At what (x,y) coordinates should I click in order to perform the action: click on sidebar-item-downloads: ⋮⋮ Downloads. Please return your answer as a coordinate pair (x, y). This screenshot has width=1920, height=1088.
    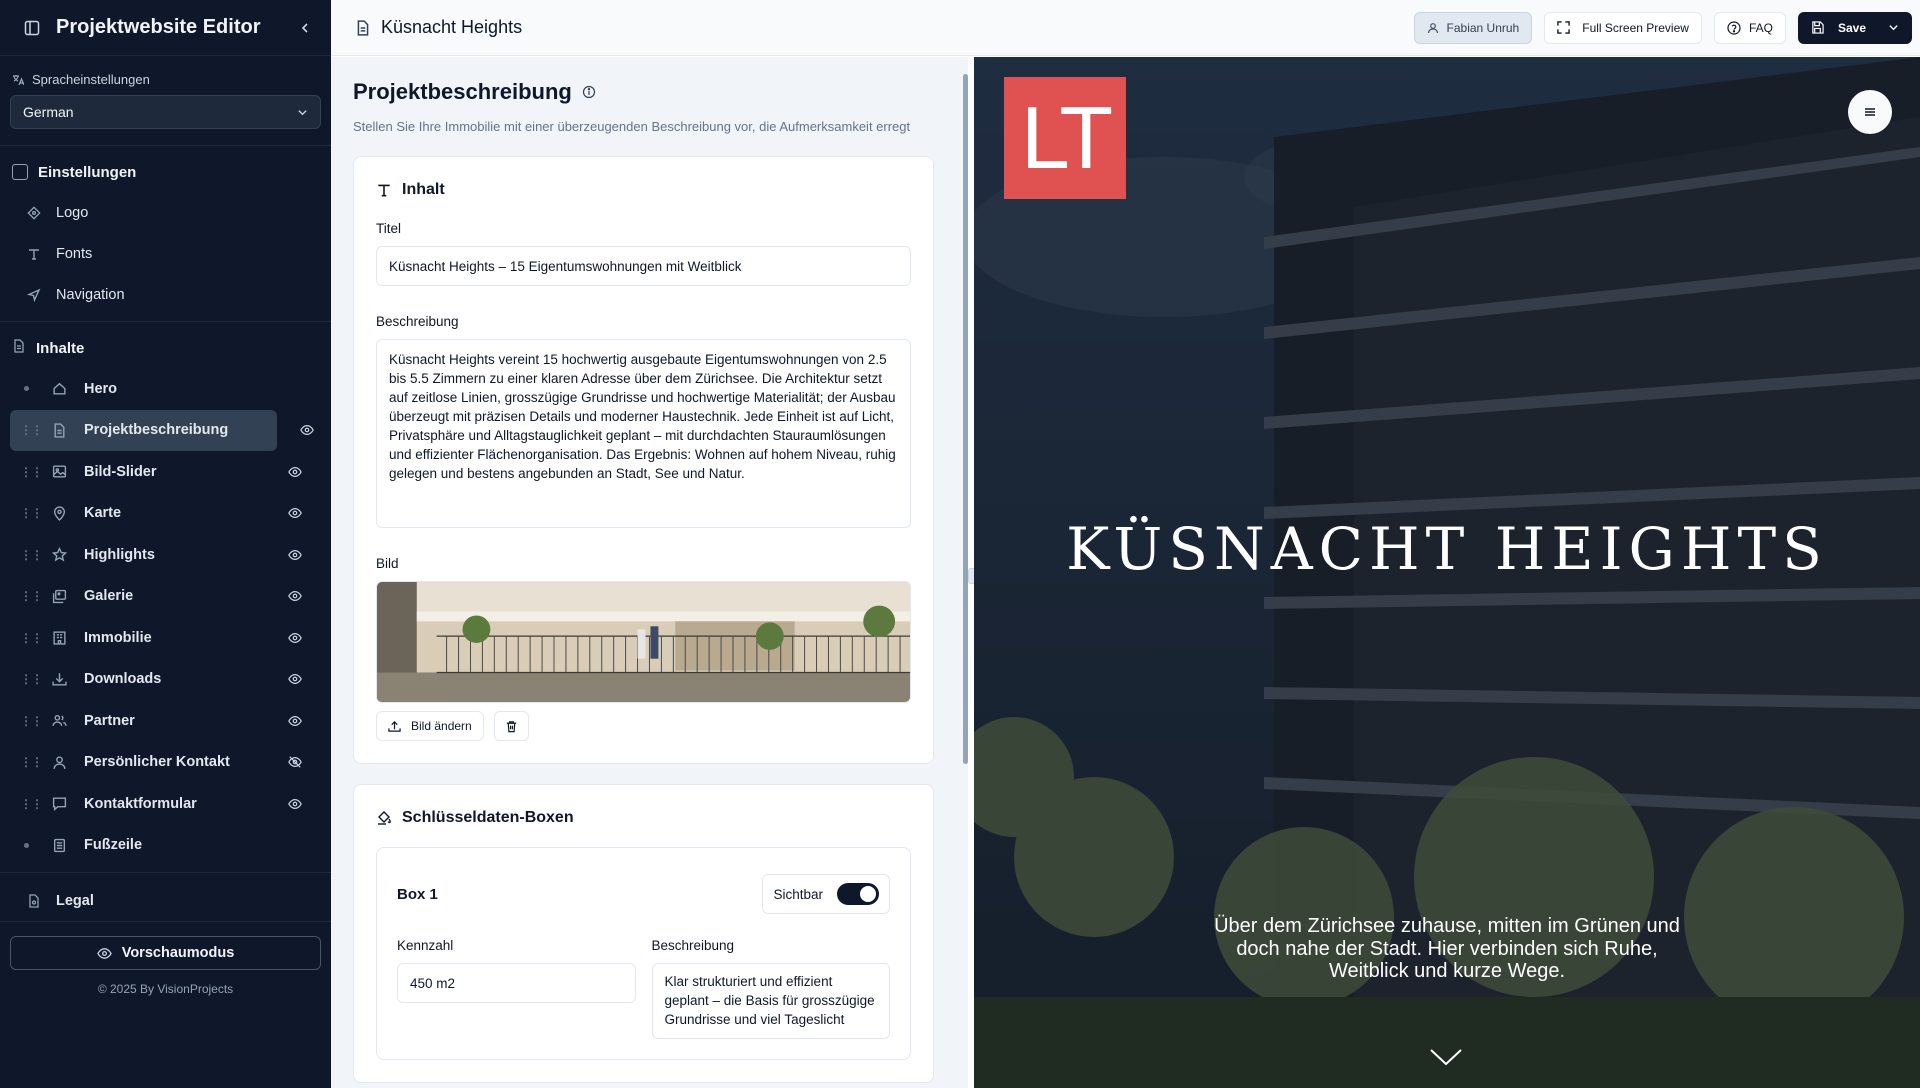
    Looking at the image, I should click on (165, 680).